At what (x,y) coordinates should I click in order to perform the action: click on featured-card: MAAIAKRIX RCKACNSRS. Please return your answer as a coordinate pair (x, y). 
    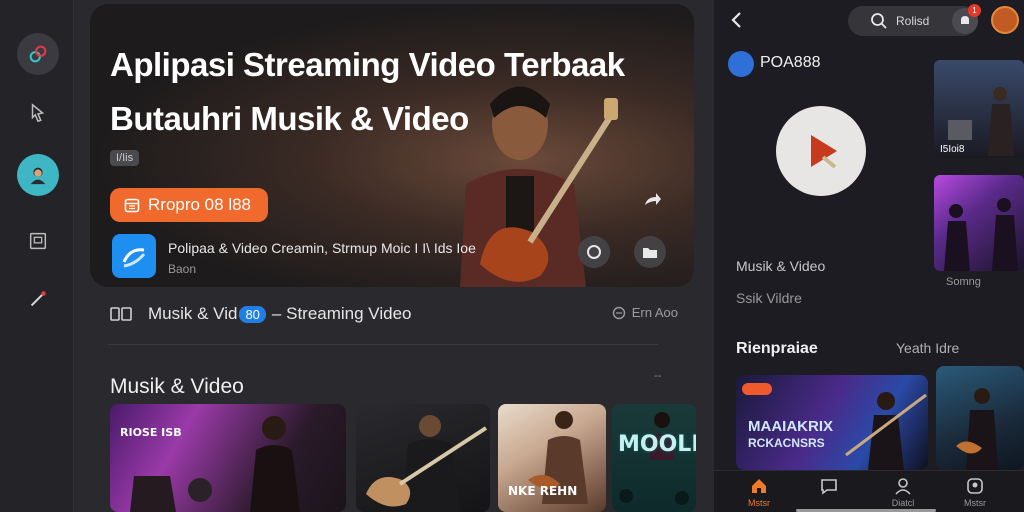
    Looking at the image, I should click on (832, 422).